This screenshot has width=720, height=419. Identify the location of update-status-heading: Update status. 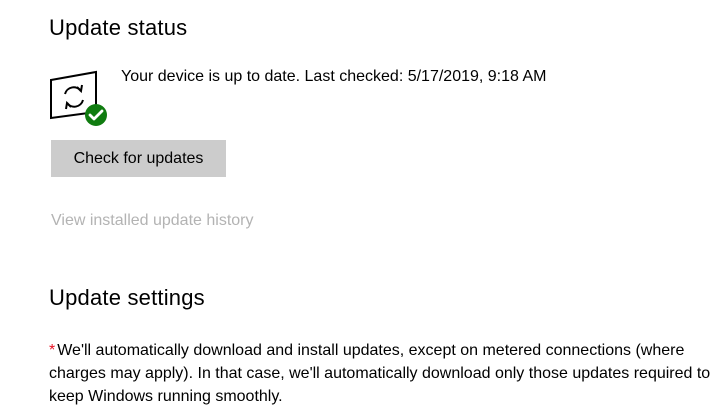
(118, 27).